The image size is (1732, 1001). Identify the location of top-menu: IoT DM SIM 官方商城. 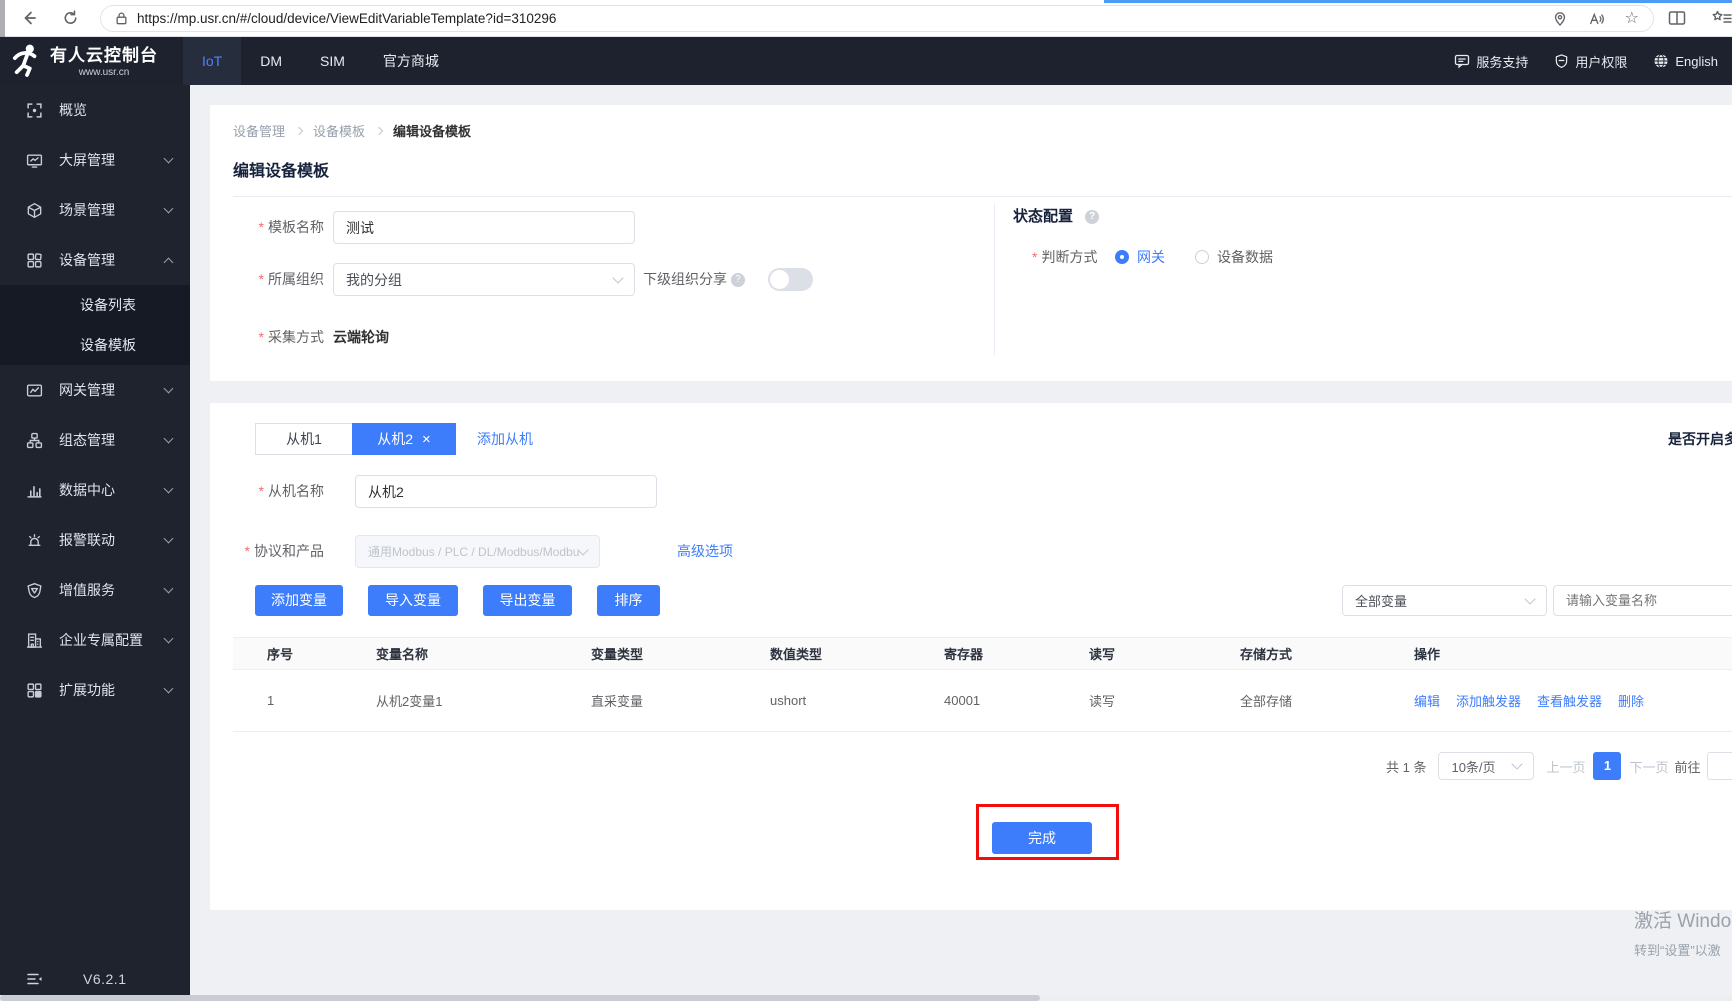
(320, 61).